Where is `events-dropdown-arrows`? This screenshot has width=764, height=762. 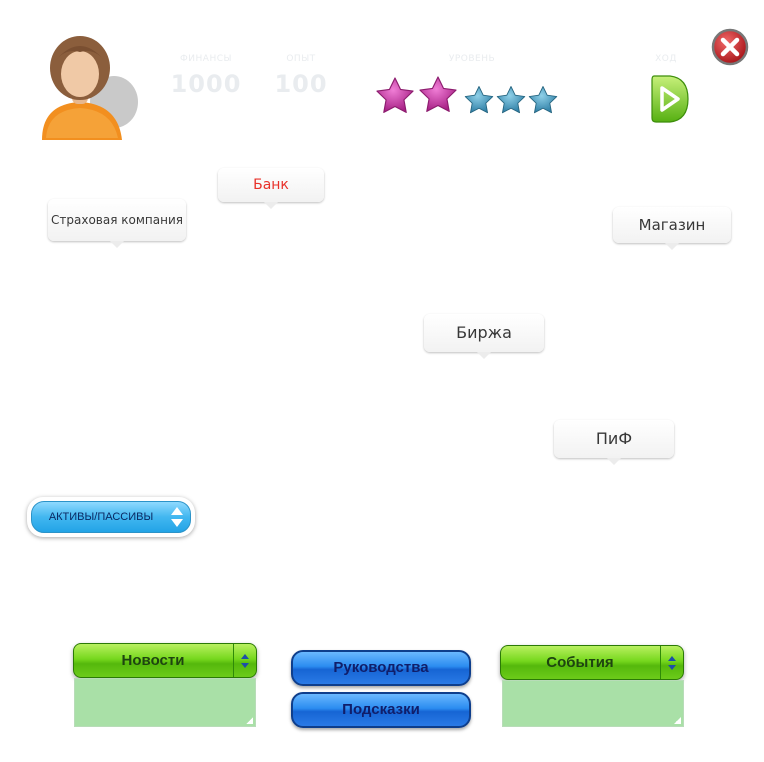 events-dropdown-arrows is located at coordinates (671, 662).